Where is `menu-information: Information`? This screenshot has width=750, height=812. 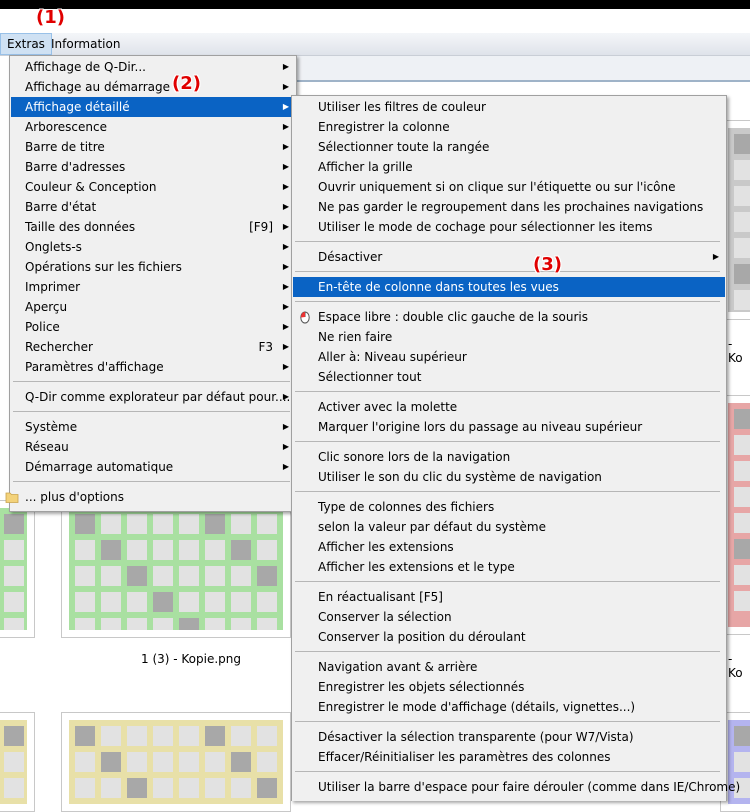 menu-information: Information is located at coordinates (85, 44).